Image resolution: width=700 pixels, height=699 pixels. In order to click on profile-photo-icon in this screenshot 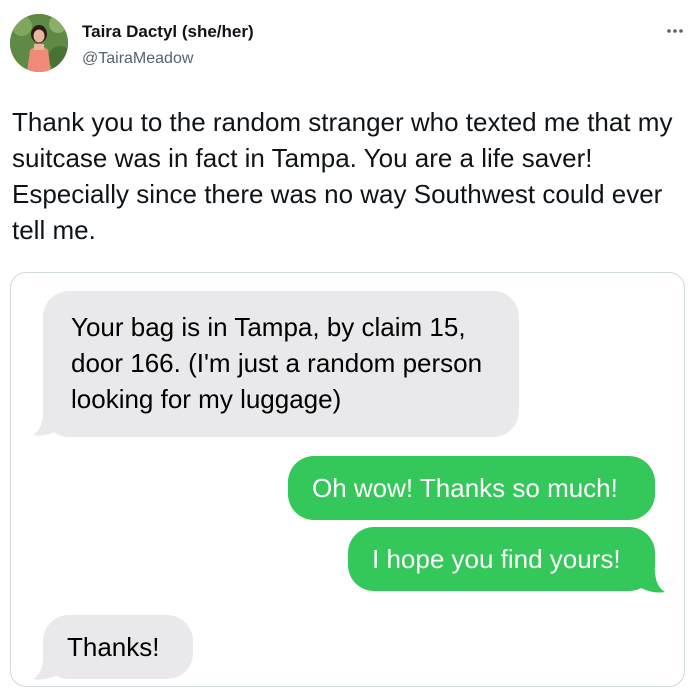, I will do `click(39, 43)`.